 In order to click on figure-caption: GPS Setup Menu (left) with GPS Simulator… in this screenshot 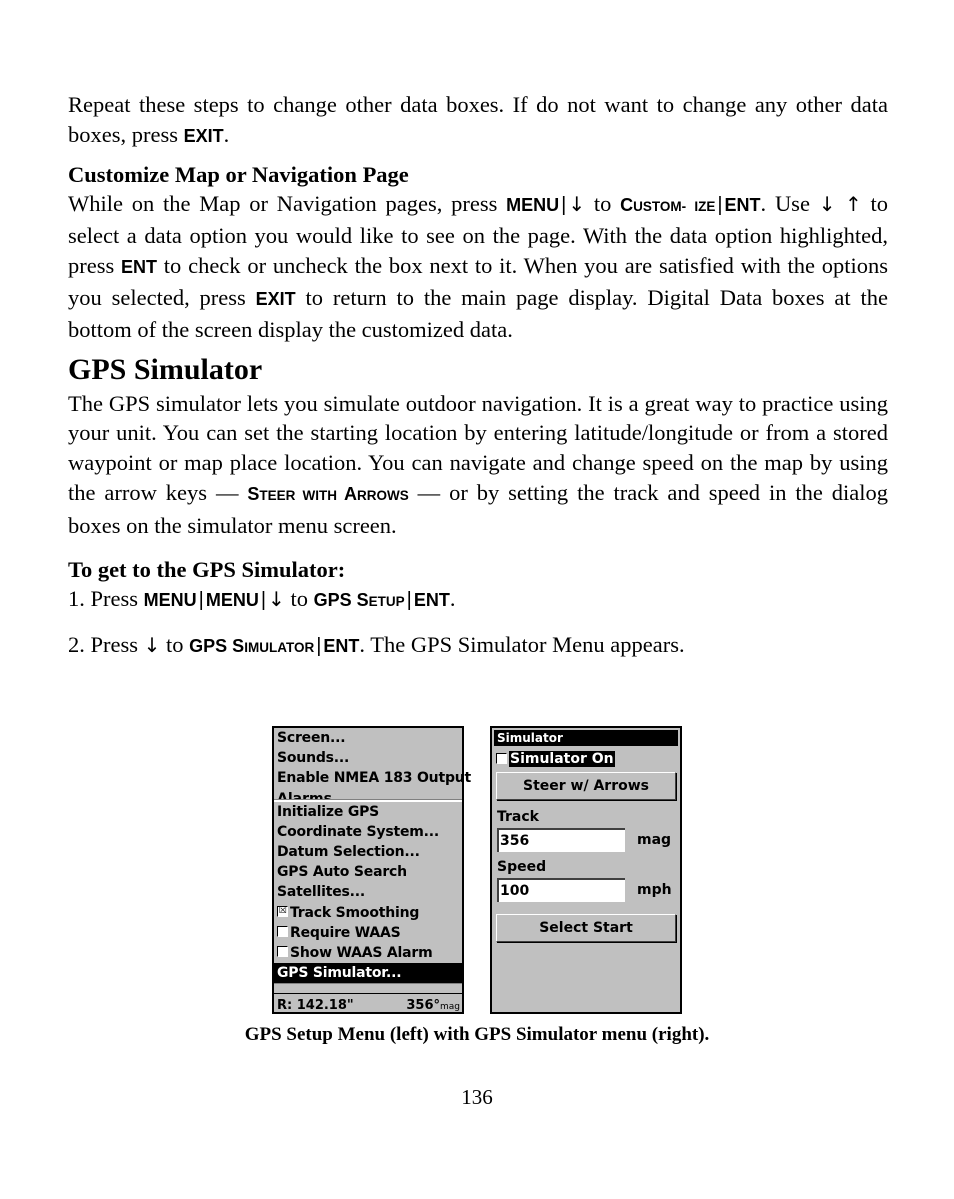, I will do `click(477, 1034)`.